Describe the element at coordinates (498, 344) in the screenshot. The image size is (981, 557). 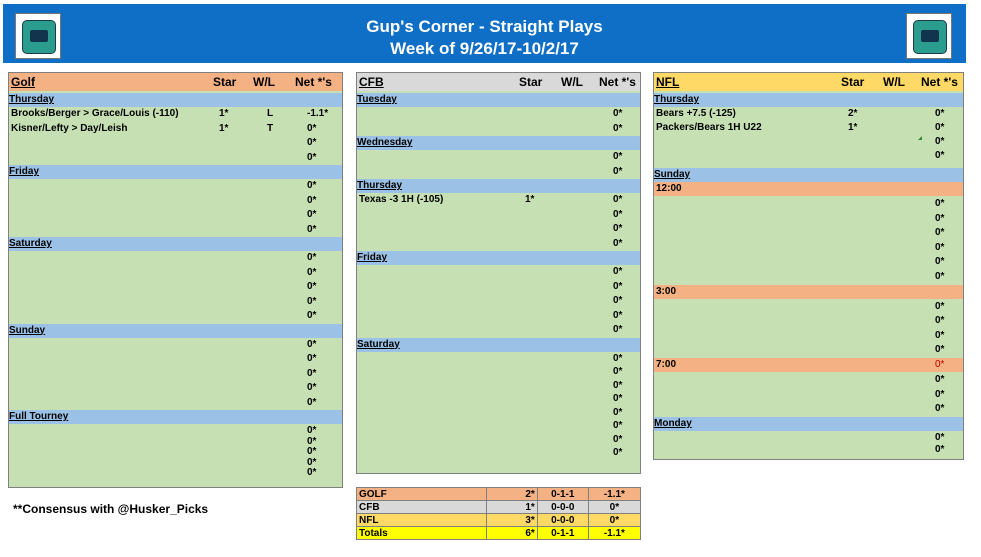
I see `day-section-header: Saturday` at that location.